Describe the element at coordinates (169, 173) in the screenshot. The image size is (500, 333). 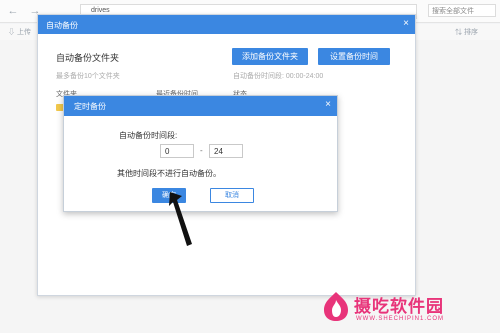
I see `note-text: 其他时间段不进行自动备份。` at that location.